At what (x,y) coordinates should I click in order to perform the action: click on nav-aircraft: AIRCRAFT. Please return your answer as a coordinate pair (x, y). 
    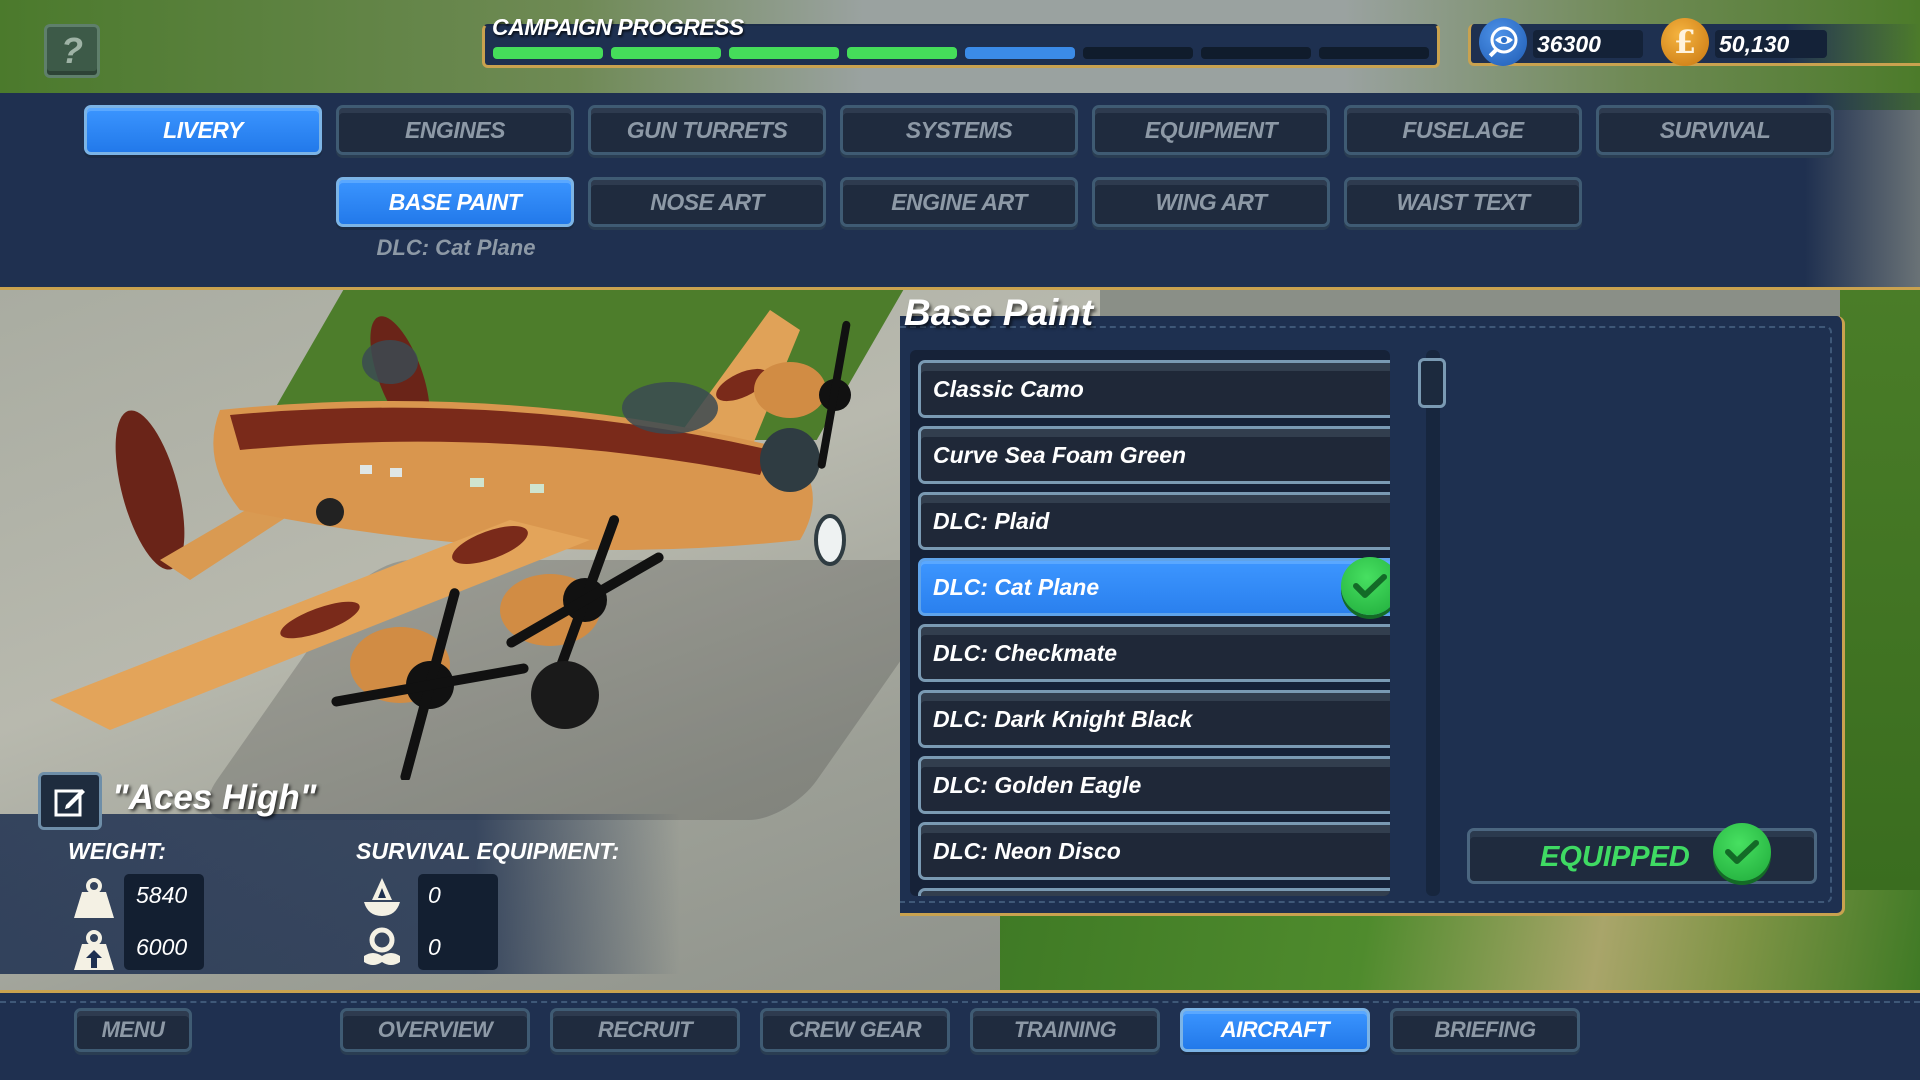
    Looking at the image, I should click on (1275, 1030).